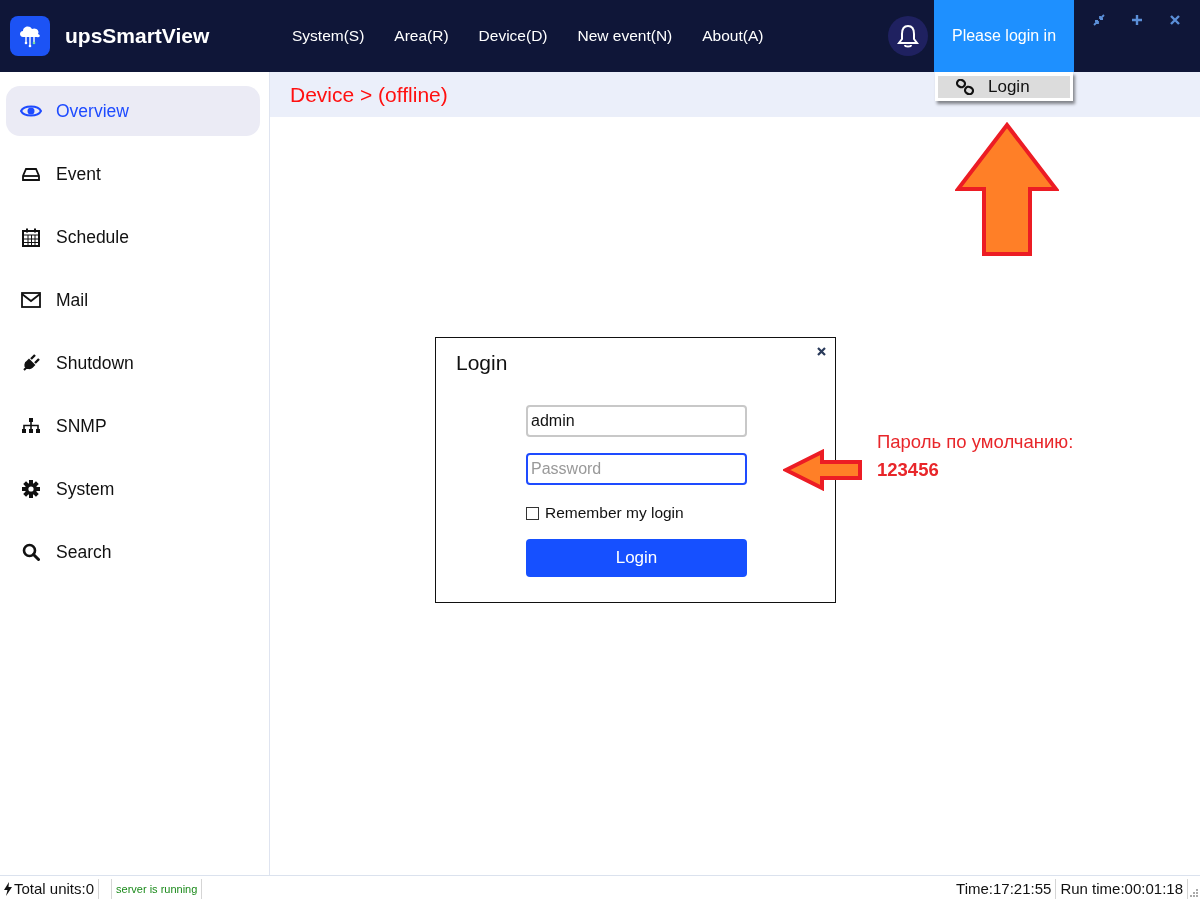  What do you see at coordinates (133, 426) in the screenshot?
I see `sidebar-item: SNMP` at bounding box center [133, 426].